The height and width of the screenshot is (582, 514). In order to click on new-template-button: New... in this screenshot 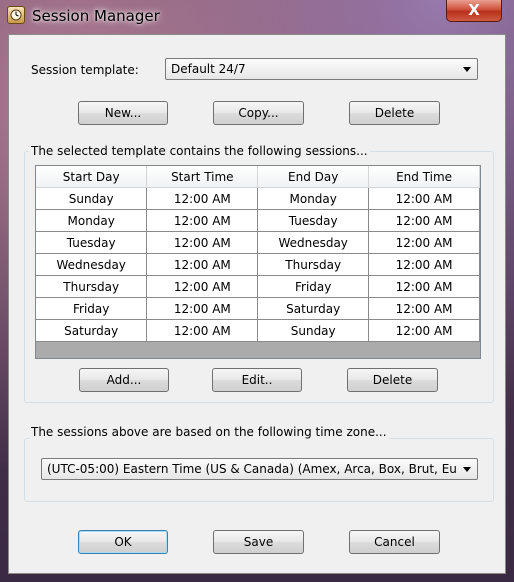, I will do `click(123, 113)`.